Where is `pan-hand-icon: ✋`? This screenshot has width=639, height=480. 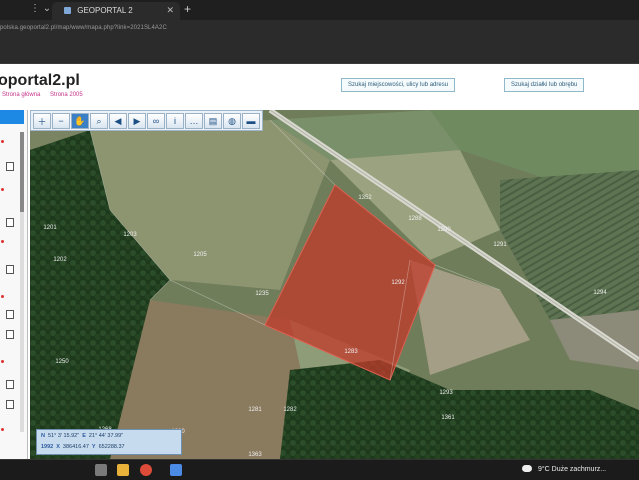 pan-hand-icon: ✋ is located at coordinates (80, 121).